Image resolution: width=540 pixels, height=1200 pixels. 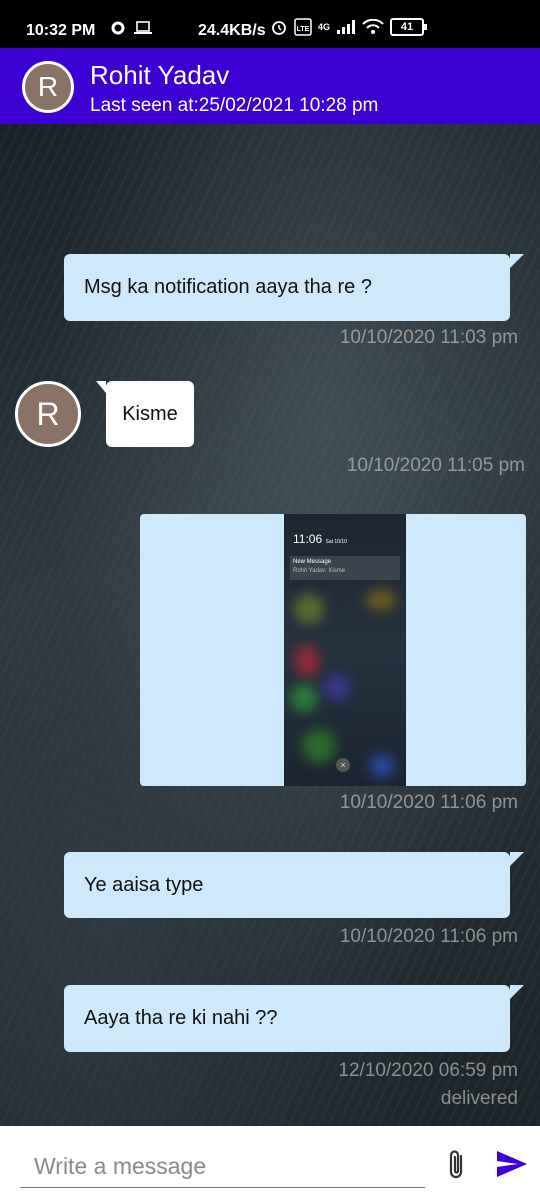 What do you see at coordinates (48, 87) in the screenshot?
I see `contact-avatar: R` at bounding box center [48, 87].